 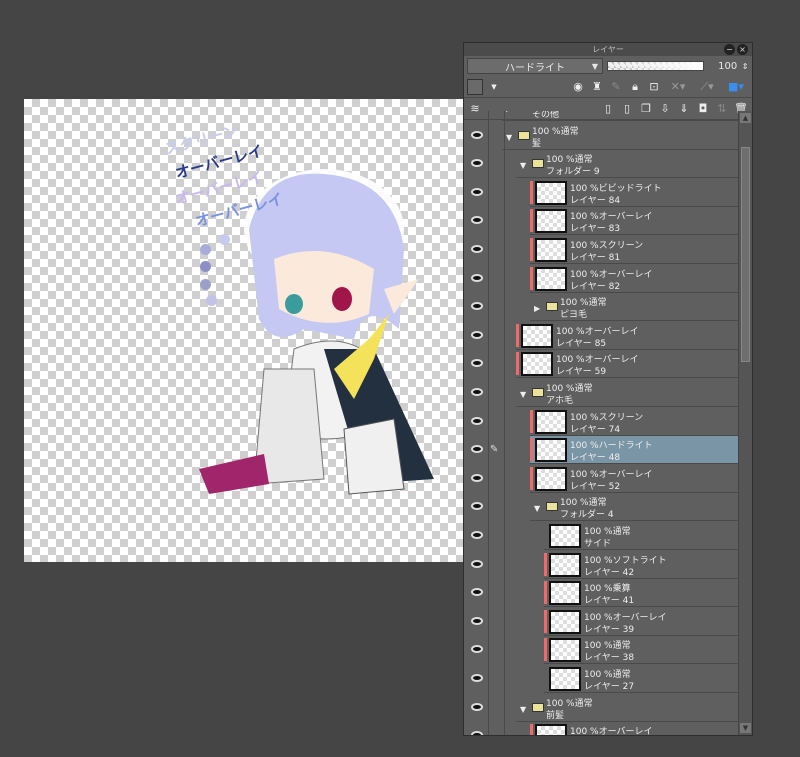 What do you see at coordinates (595, 229) in the screenshot?
I see `layer-name: レイヤー 83` at bounding box center [595, 229].